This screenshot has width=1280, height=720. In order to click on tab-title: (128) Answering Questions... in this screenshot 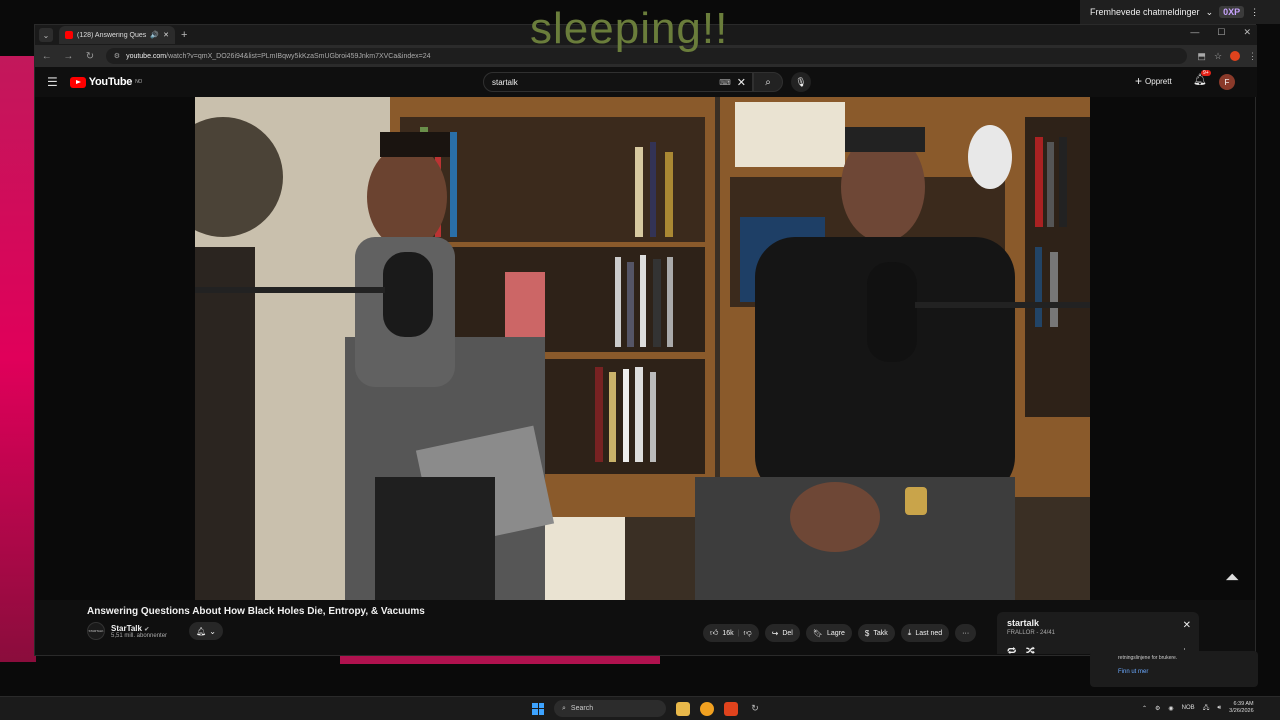, I will do `click(112, 35)`.